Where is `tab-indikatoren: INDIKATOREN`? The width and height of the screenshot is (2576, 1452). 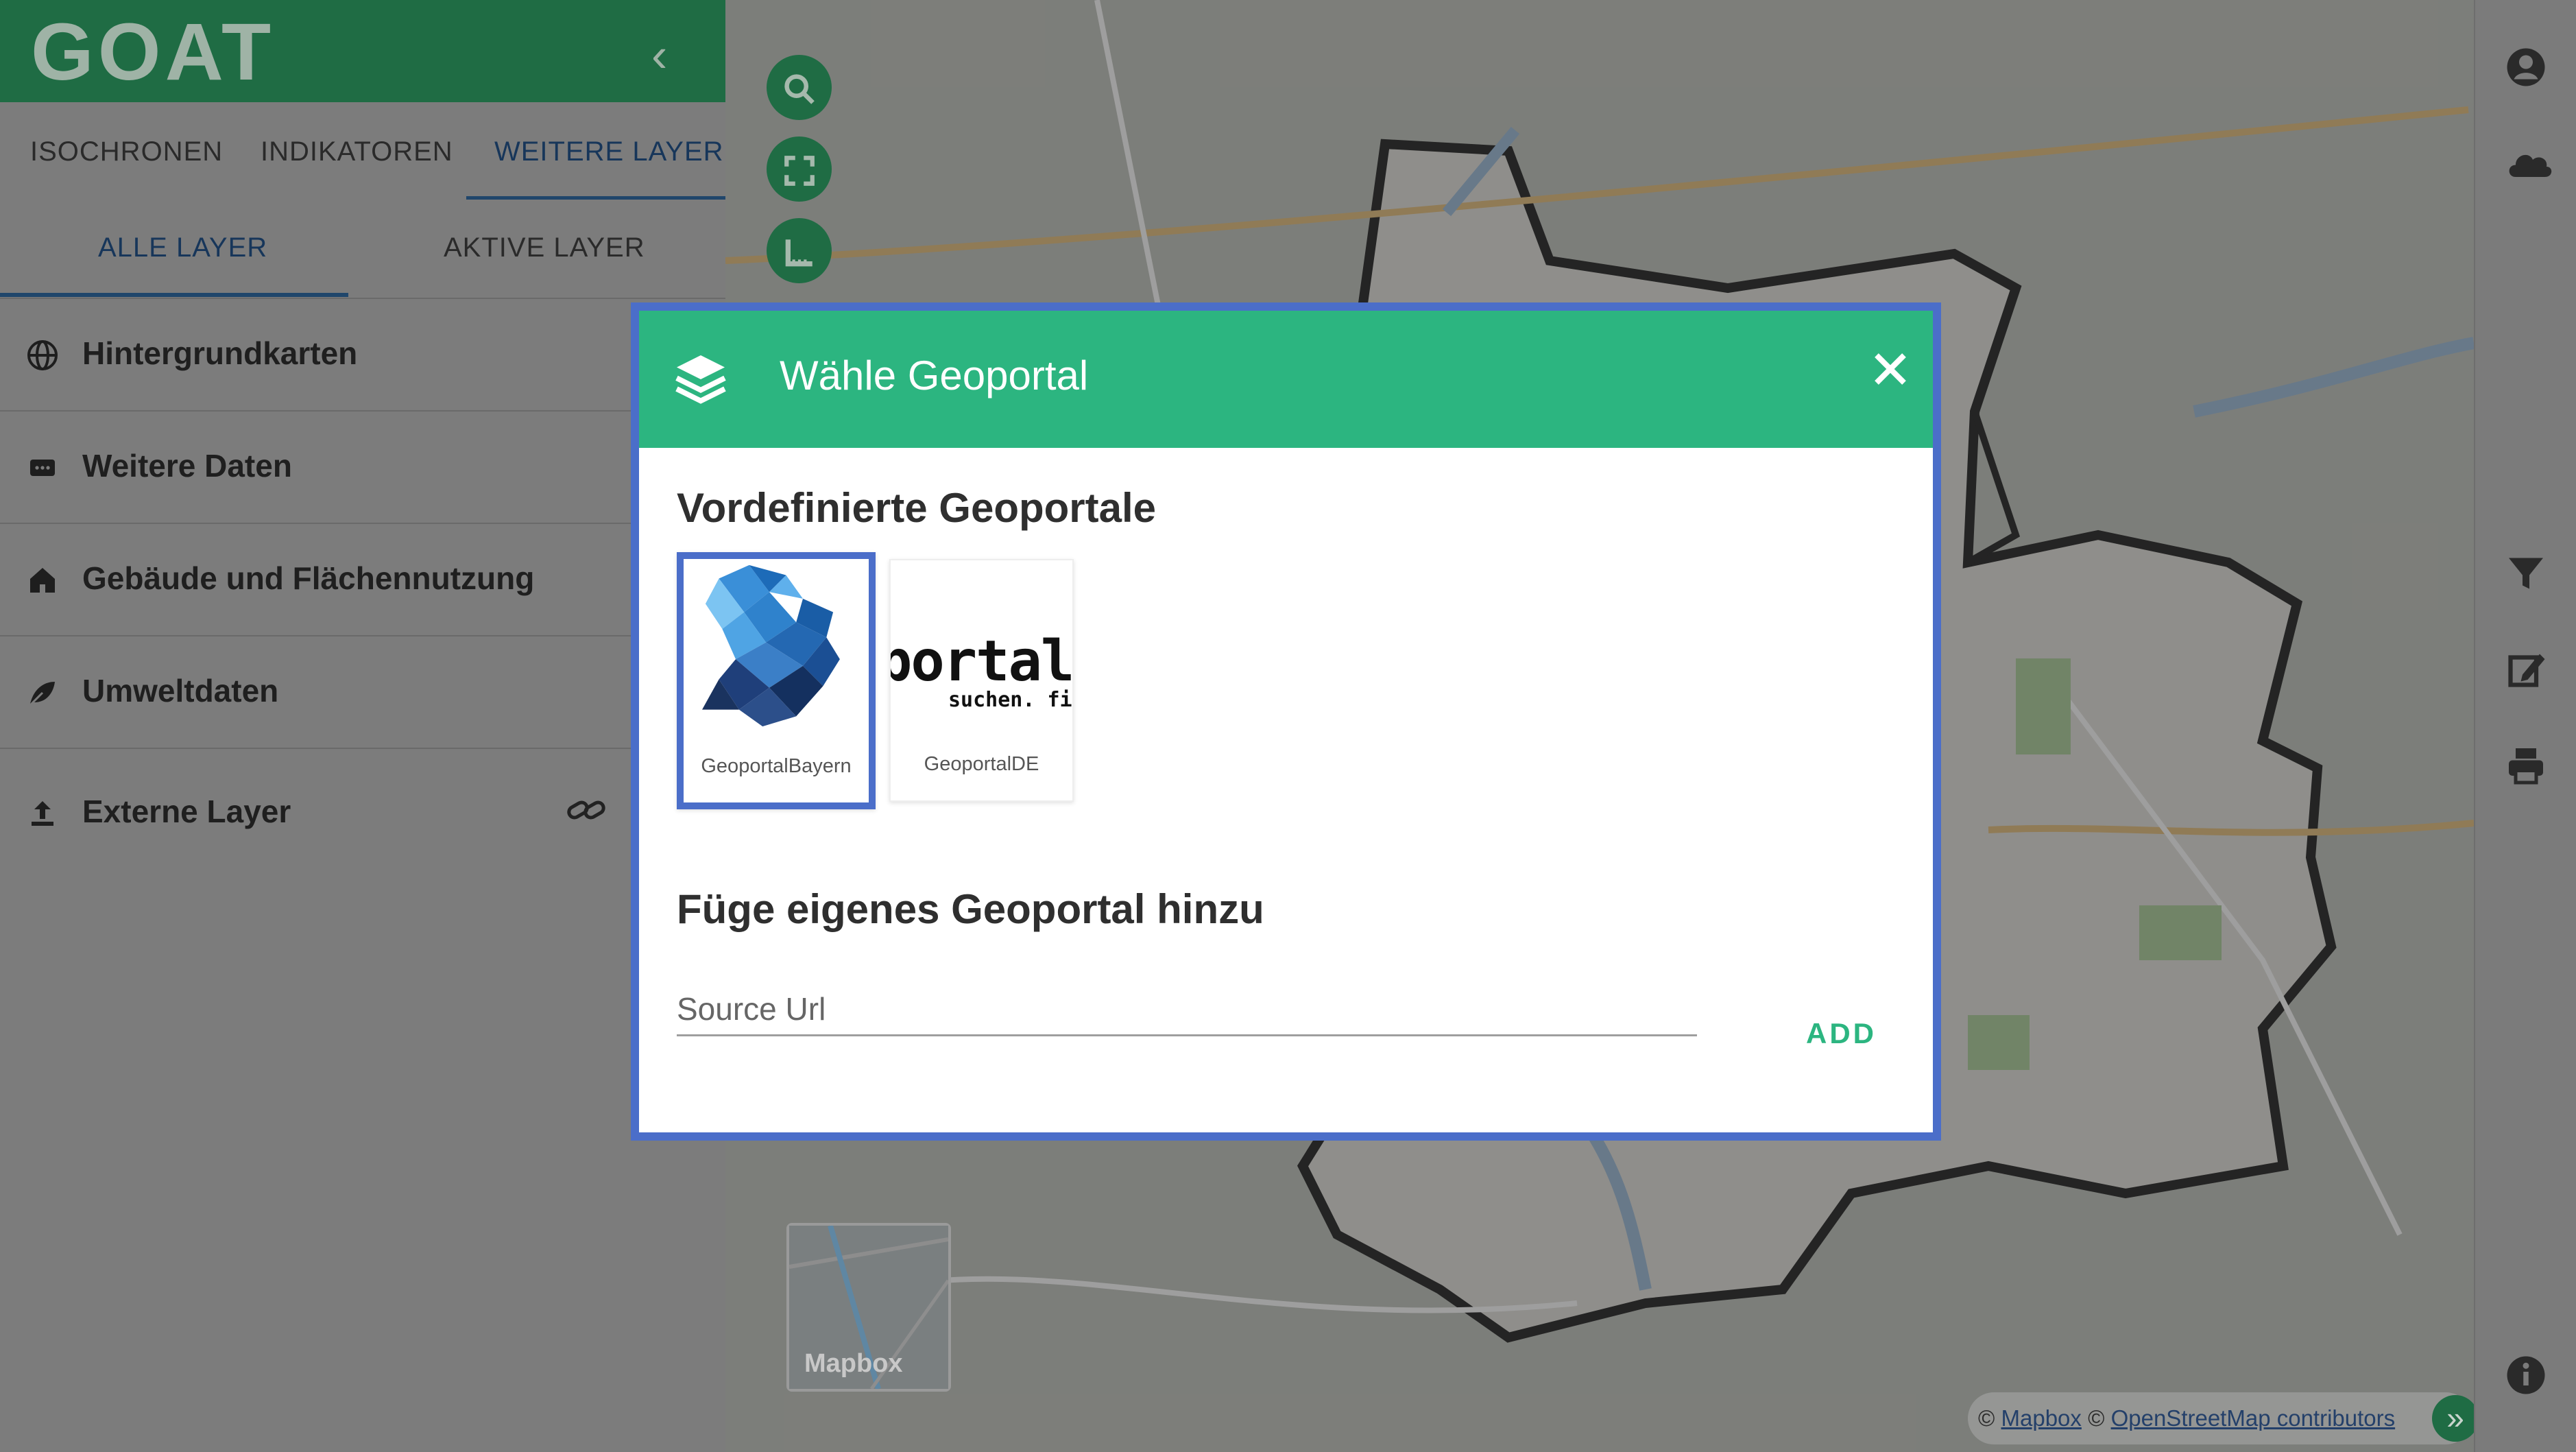
tab-indikatoren: INDIKATOREN is located at coordinates (357, 151).